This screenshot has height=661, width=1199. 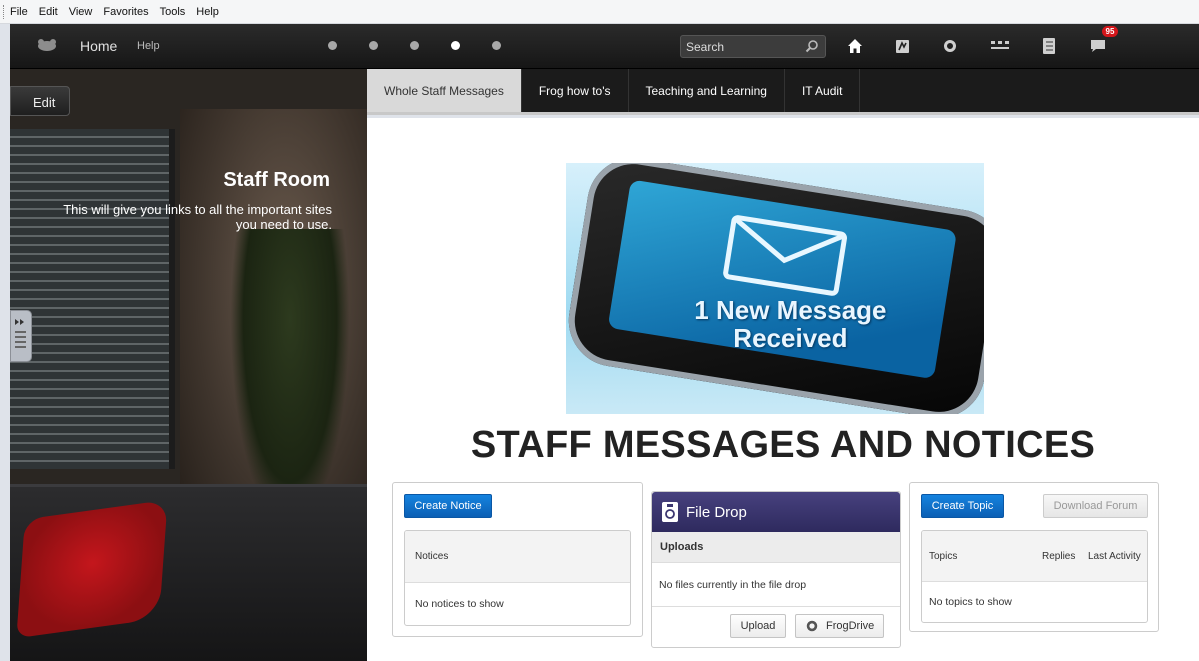 I want to click on phone-screen: 1 New Message Received, so click(x=782, y=279).